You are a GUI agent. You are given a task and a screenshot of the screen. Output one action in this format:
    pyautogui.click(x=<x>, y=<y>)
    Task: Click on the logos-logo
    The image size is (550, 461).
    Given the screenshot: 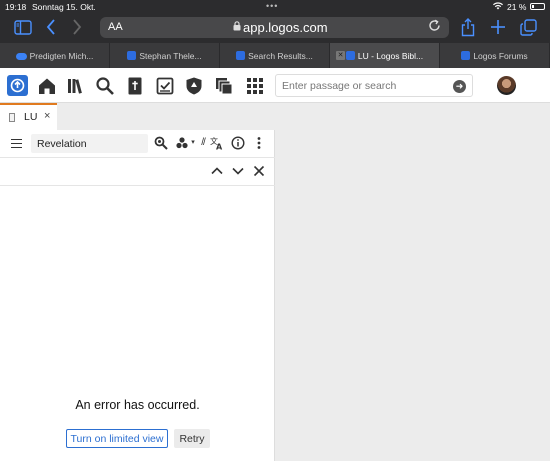 What is the action you would take?
    pyautogui.click(x=17, y=85)
    